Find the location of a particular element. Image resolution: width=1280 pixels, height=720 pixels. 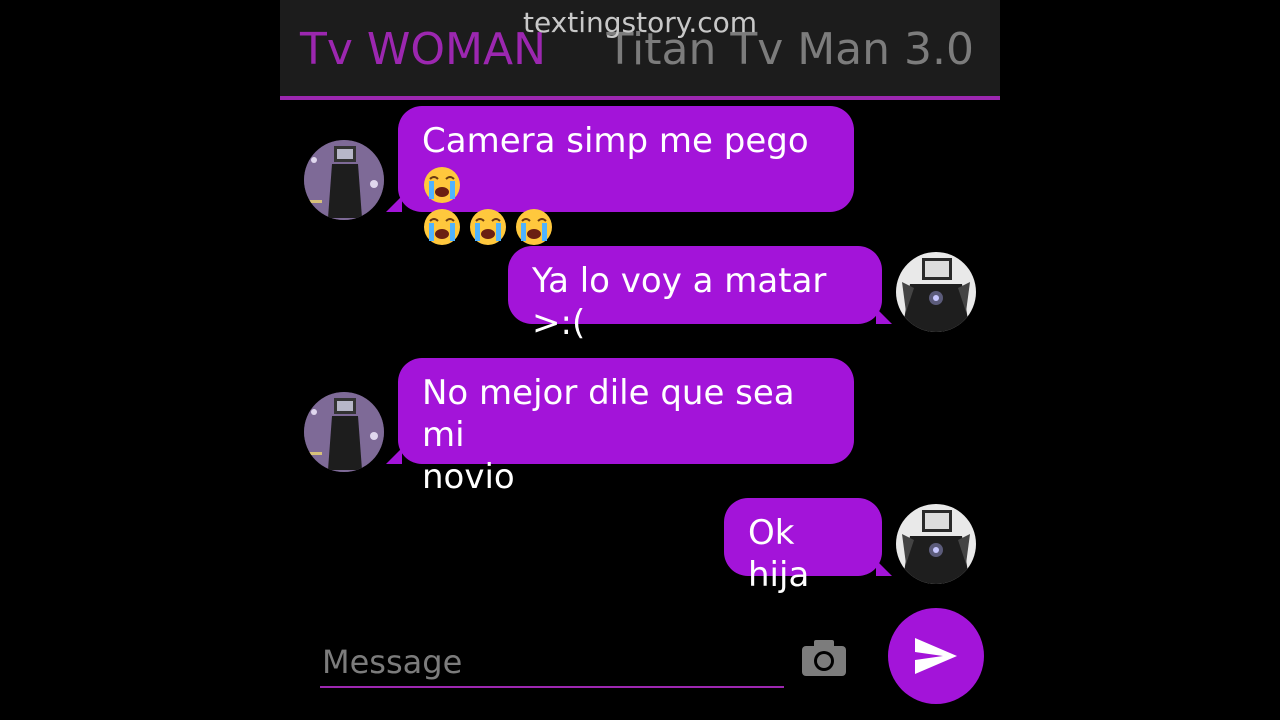

emoji-row is located at coordinates (626, 227).